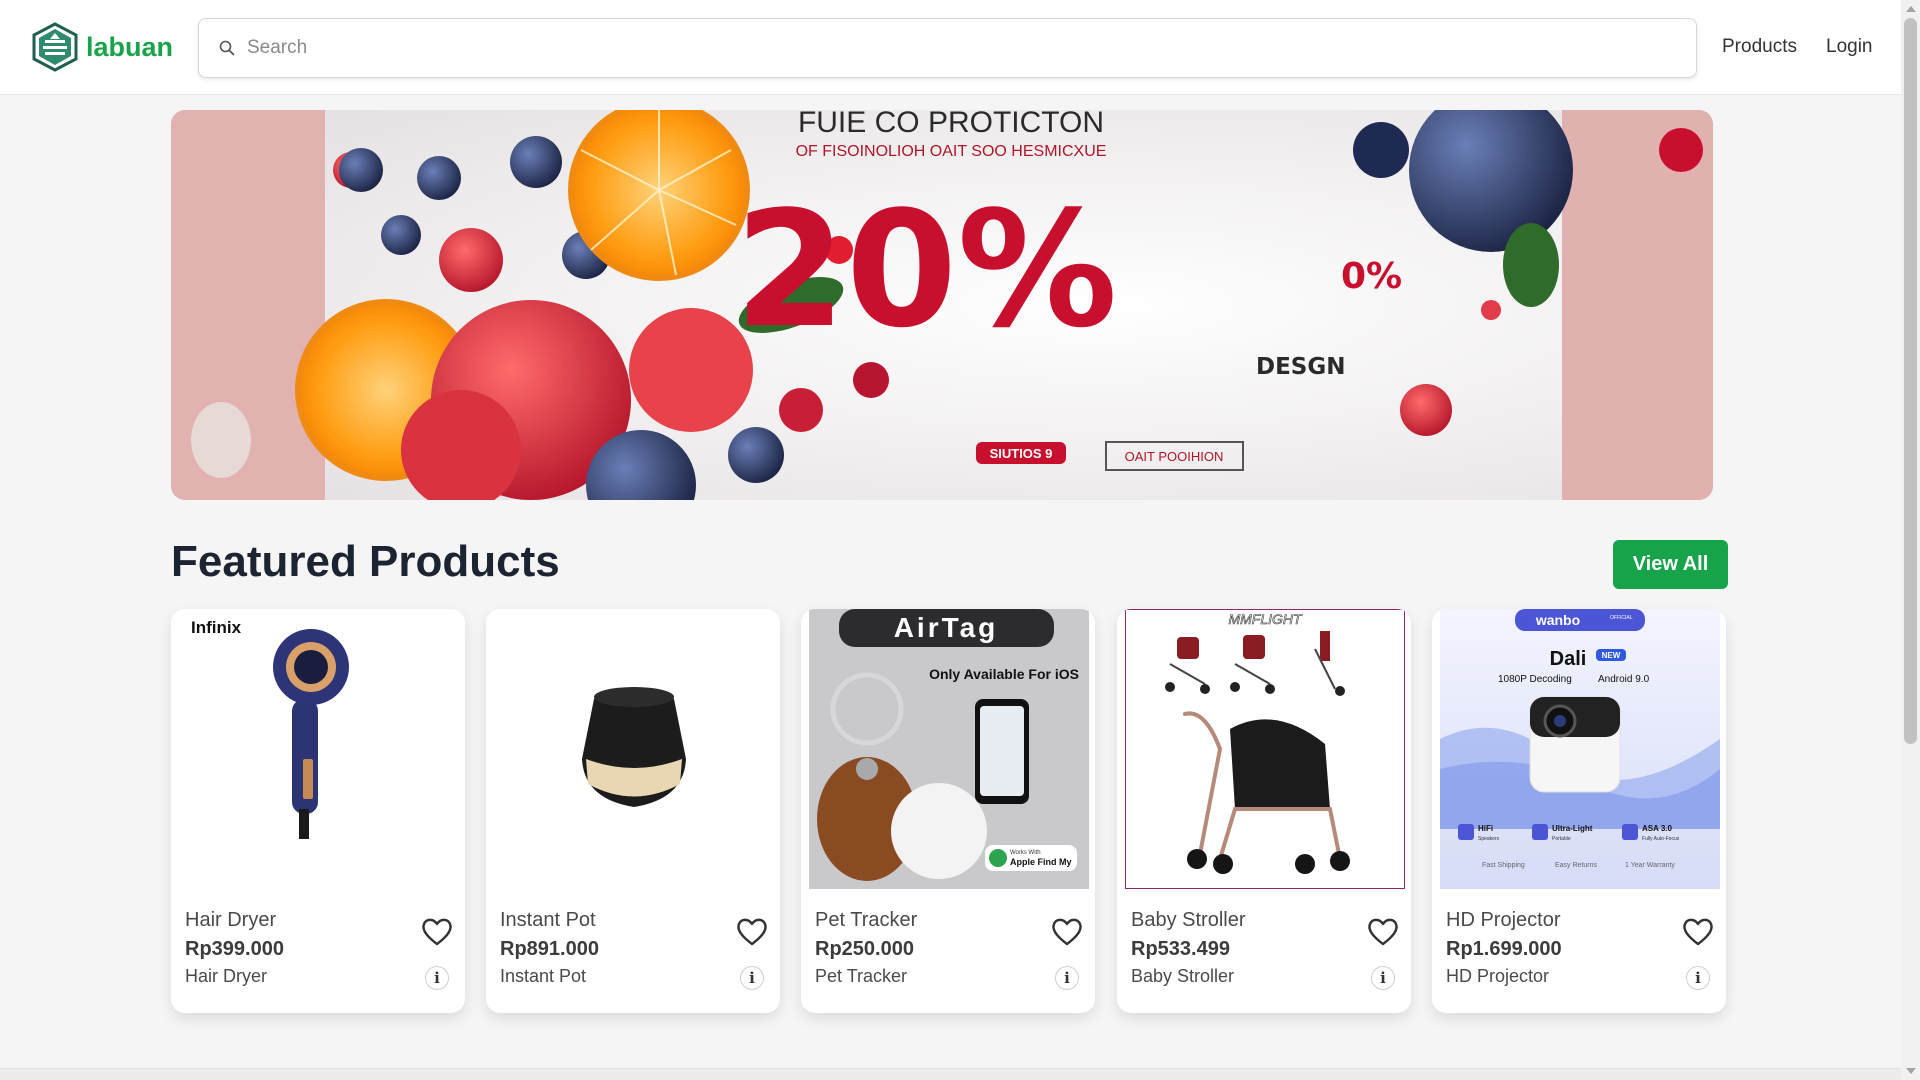 This screenshot has height=1080, width=1920. What do you see at coordinates (543, 976) in the screenshot?
I see `product-subtitle: Instant Pot` at bounding box center [543, 976].